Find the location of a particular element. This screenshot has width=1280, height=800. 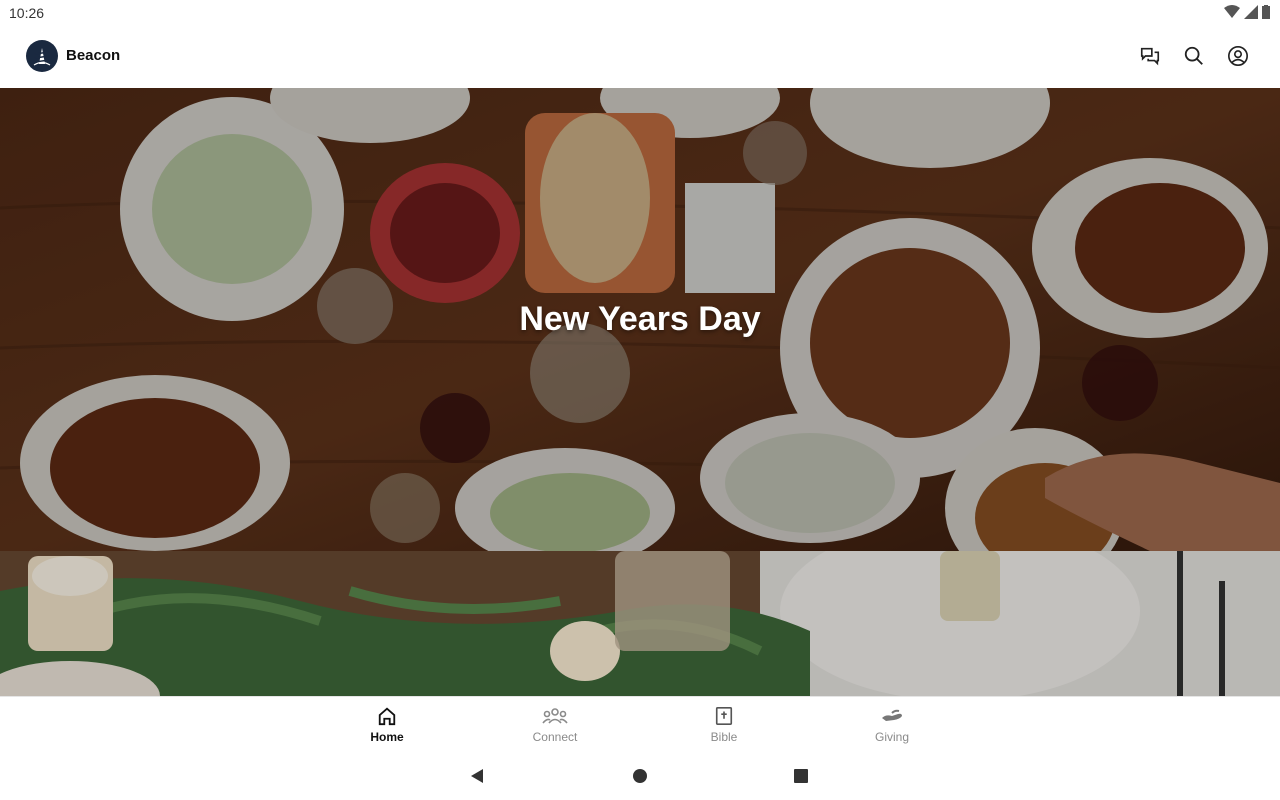

status-icons is located at coordinates (1247, 12).